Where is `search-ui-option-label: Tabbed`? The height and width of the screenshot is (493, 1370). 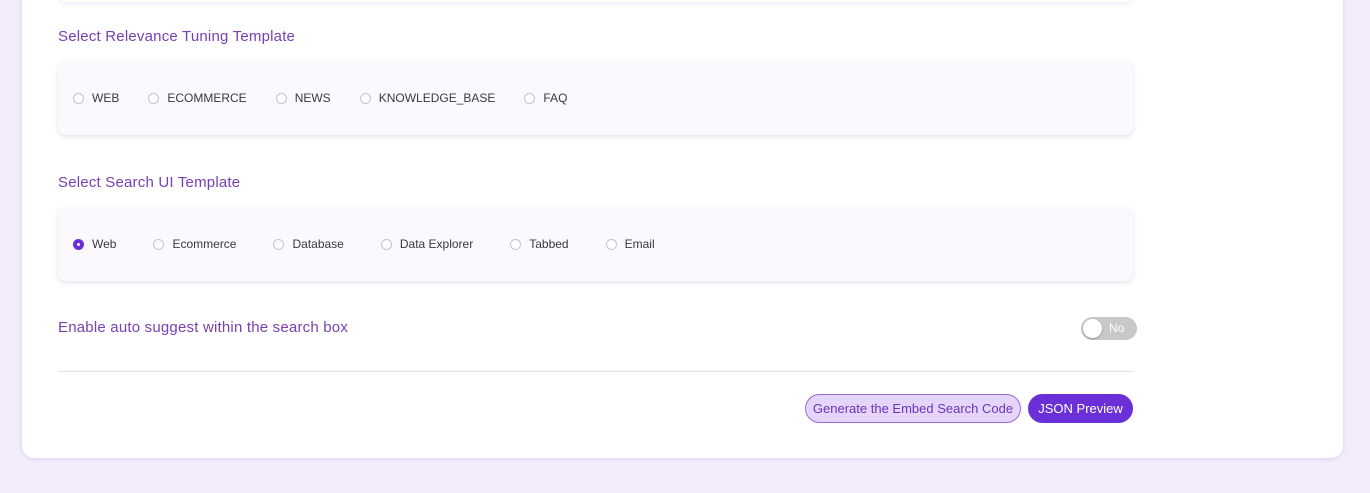
search-ui-option-label: Tabbed is located at coordinates (549, 244).